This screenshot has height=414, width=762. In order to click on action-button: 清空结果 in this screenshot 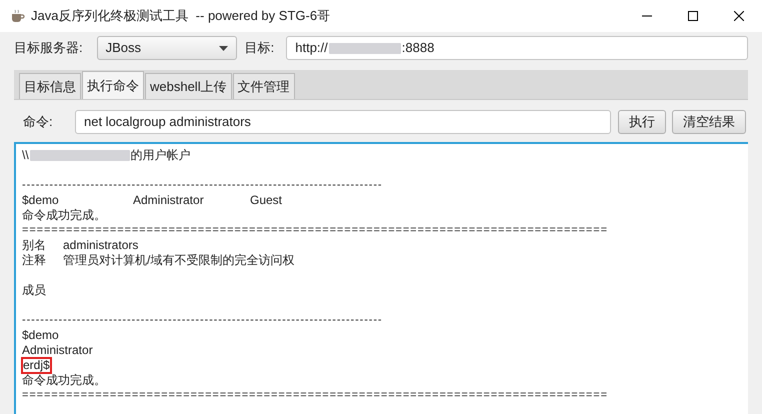, I will do `click(709, 122)`.